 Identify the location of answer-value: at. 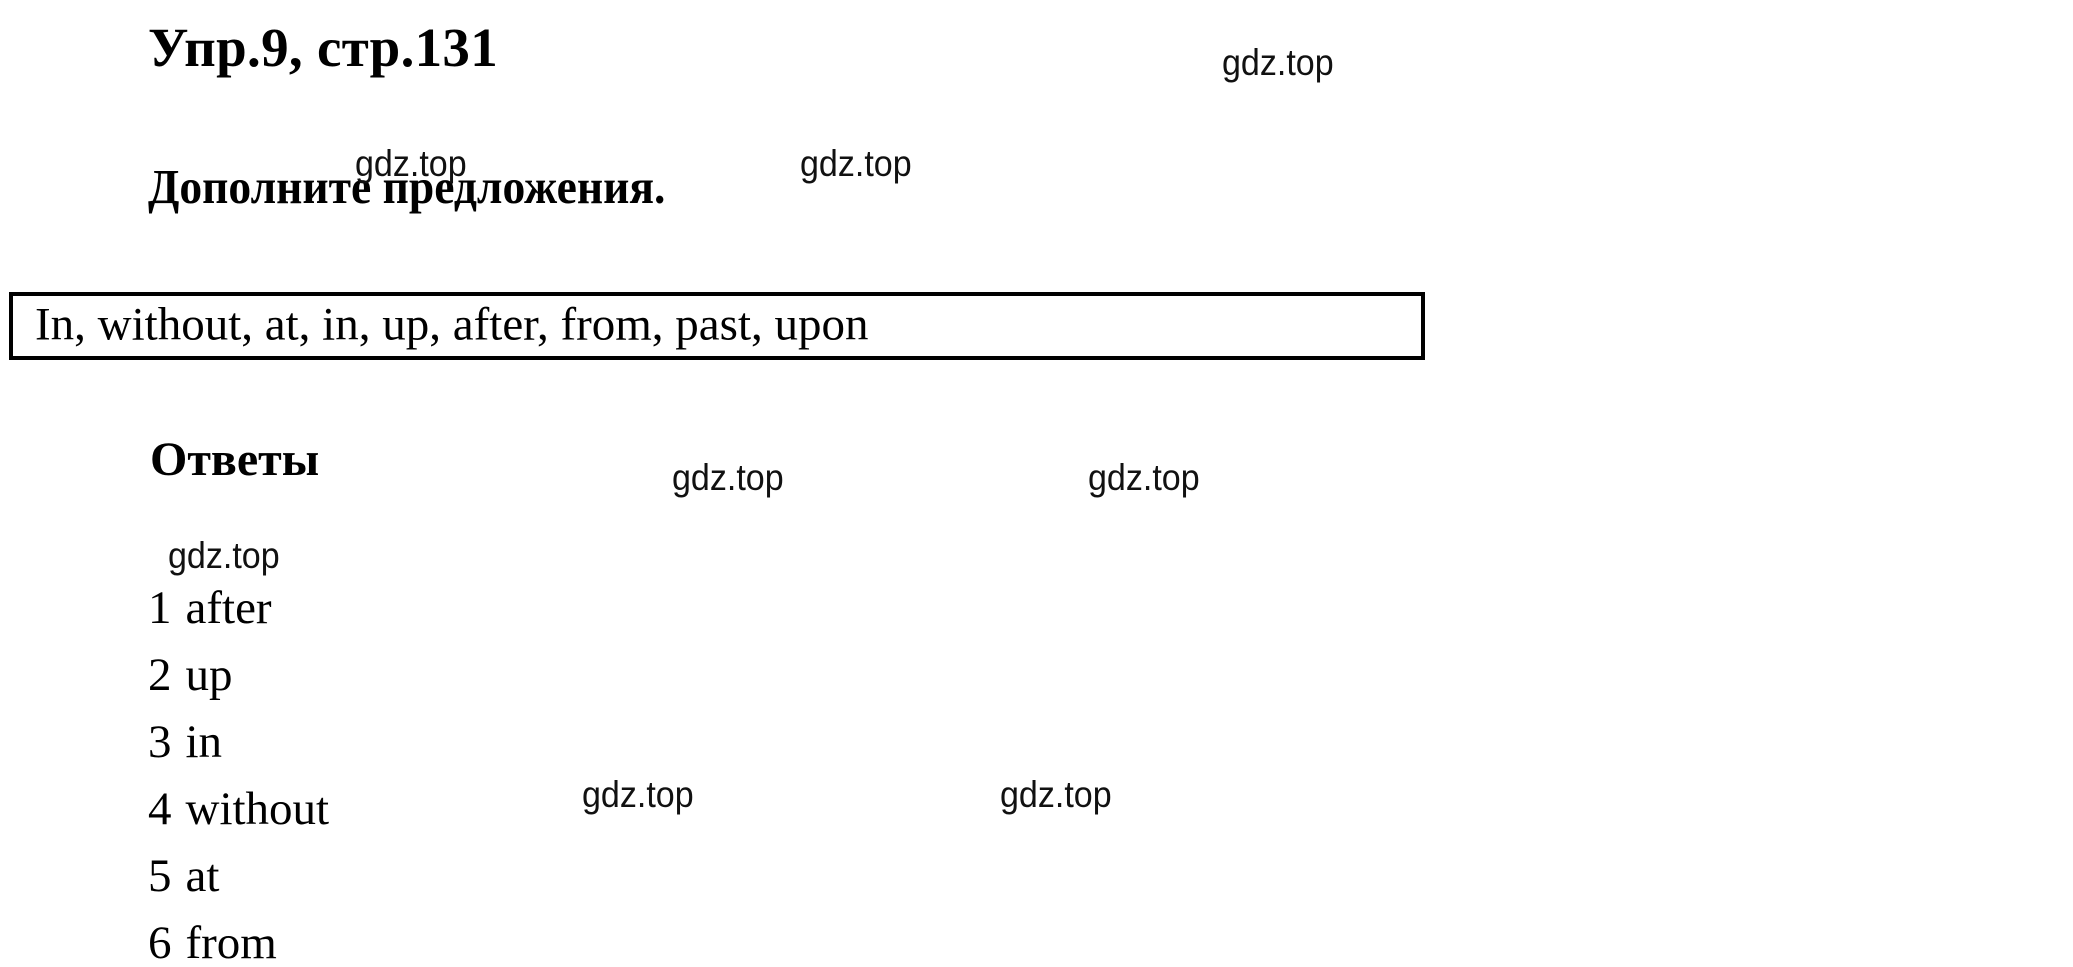
(202, 876).